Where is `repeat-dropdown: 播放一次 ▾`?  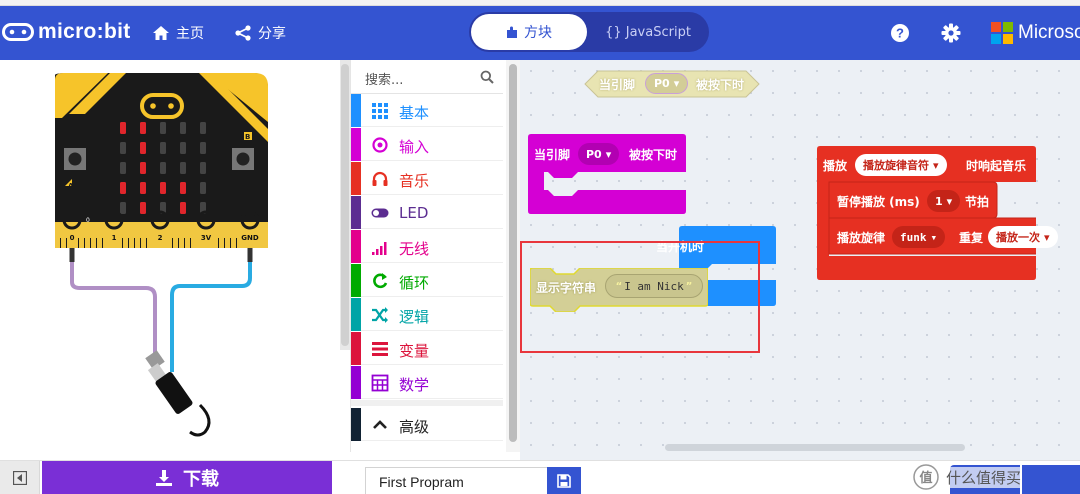
repeat-dropdown: 播放一次 ▾ is located at coordinates (1023, 237).